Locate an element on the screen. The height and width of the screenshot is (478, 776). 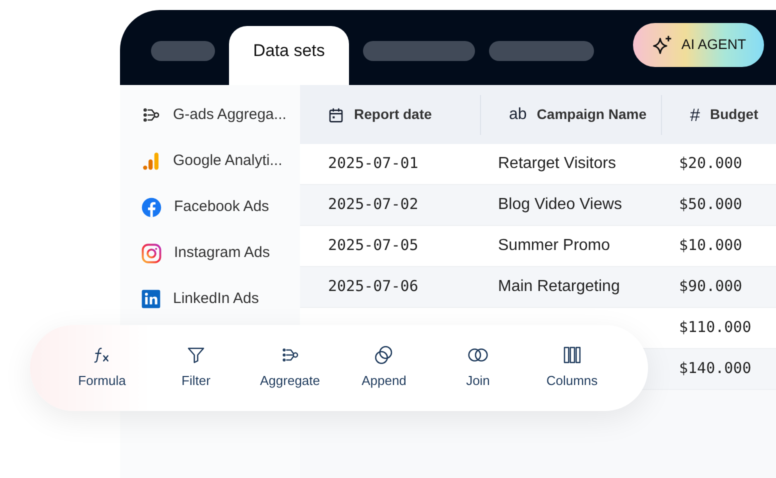
table-cell: Retarget Visitors is located at coordinates (557, 163).